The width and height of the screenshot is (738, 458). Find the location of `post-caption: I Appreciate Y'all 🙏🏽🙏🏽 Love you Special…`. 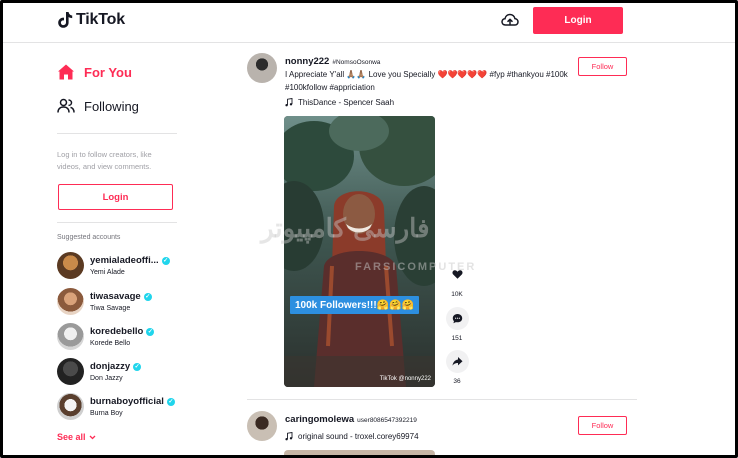

post-caption: I Appreciate Y'all 🙏🏽🙏🏽 Love you Special… is located at coordinates (426, 81).